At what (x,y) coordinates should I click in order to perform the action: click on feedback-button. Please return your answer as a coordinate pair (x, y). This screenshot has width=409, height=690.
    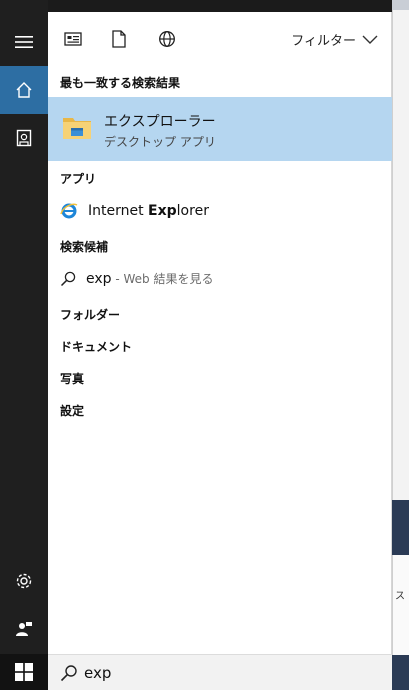
    Looking at the image, I should click on (24, 629).